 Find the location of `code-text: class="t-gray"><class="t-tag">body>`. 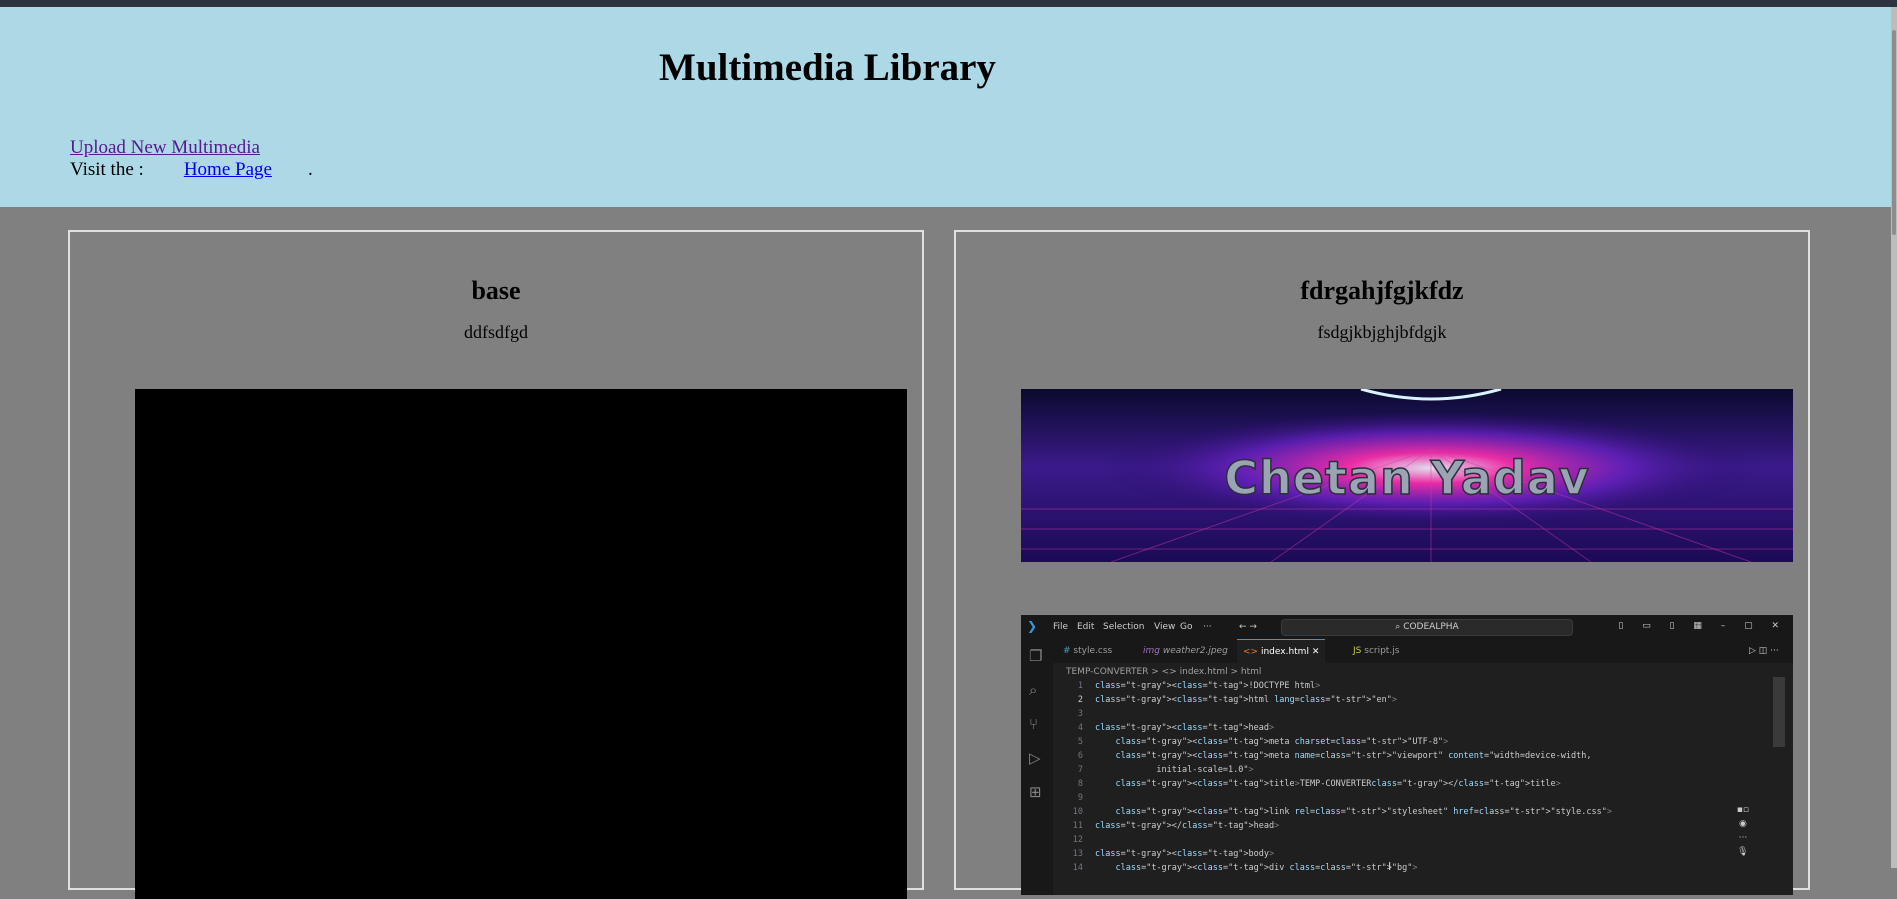

code-text: class="t-gray"><class="t-tag">body> is located at coordinates (1185, 854).